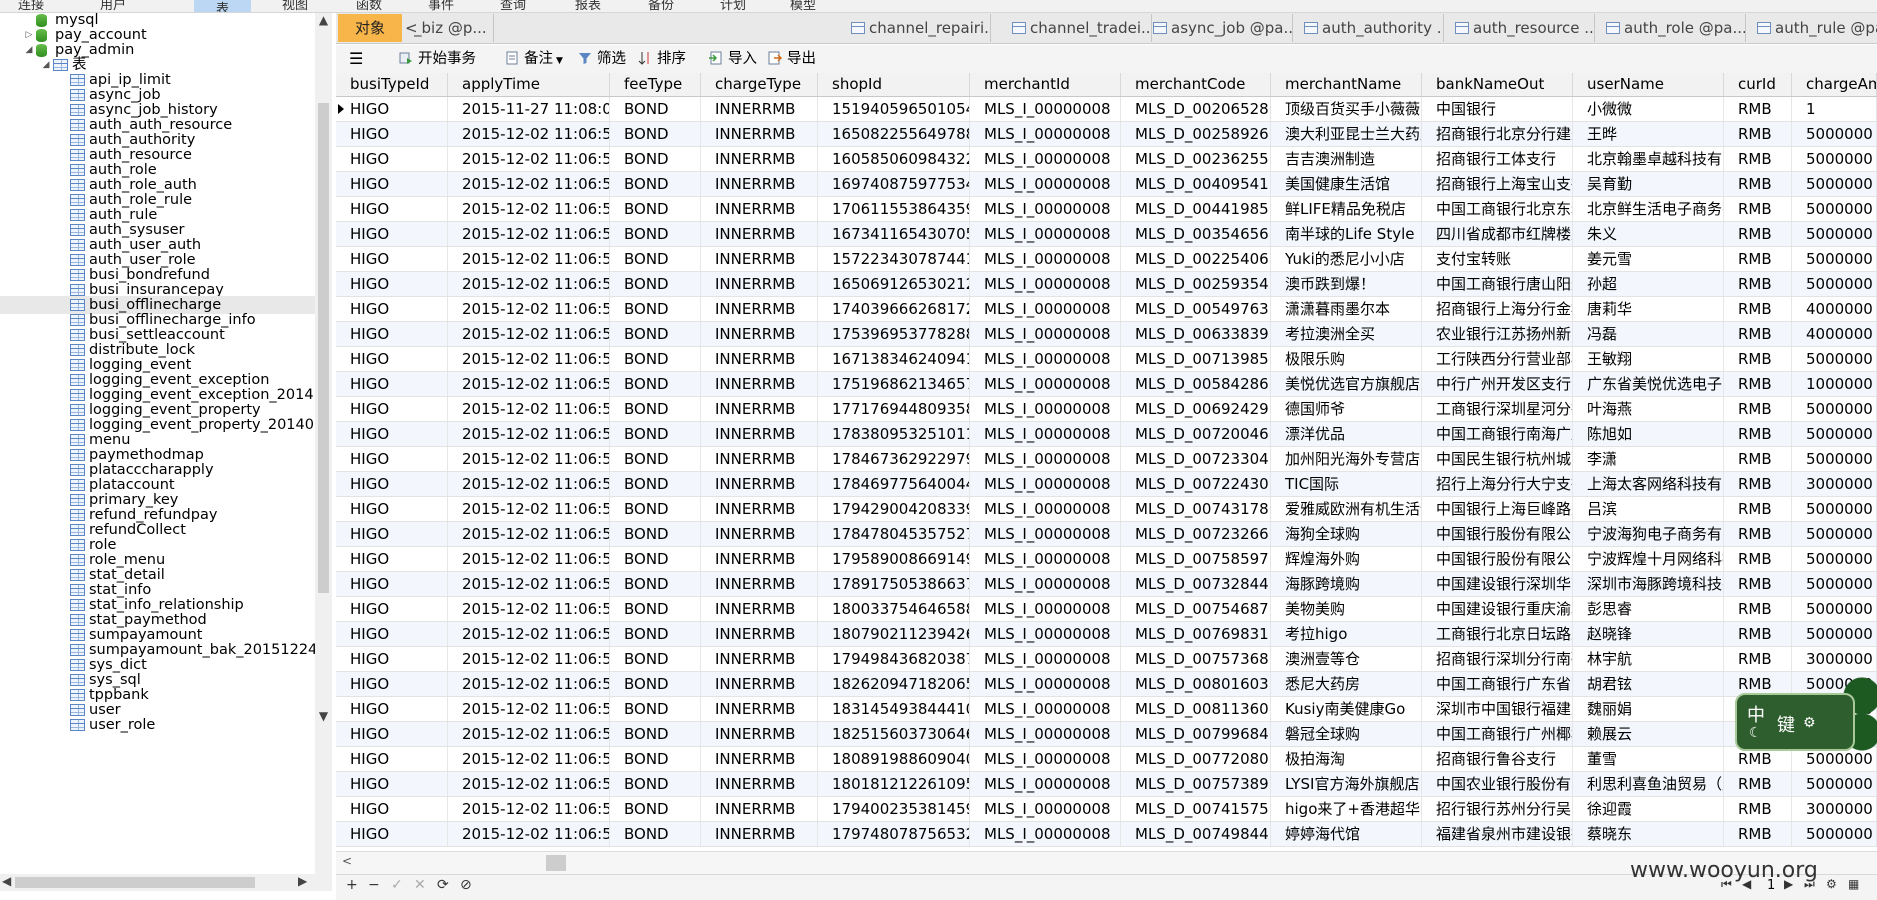 Image resolution: width=1877 pixels, height=900 pixels. I want to click on table-cell-userName: 吕滨, so click(1648, 509).